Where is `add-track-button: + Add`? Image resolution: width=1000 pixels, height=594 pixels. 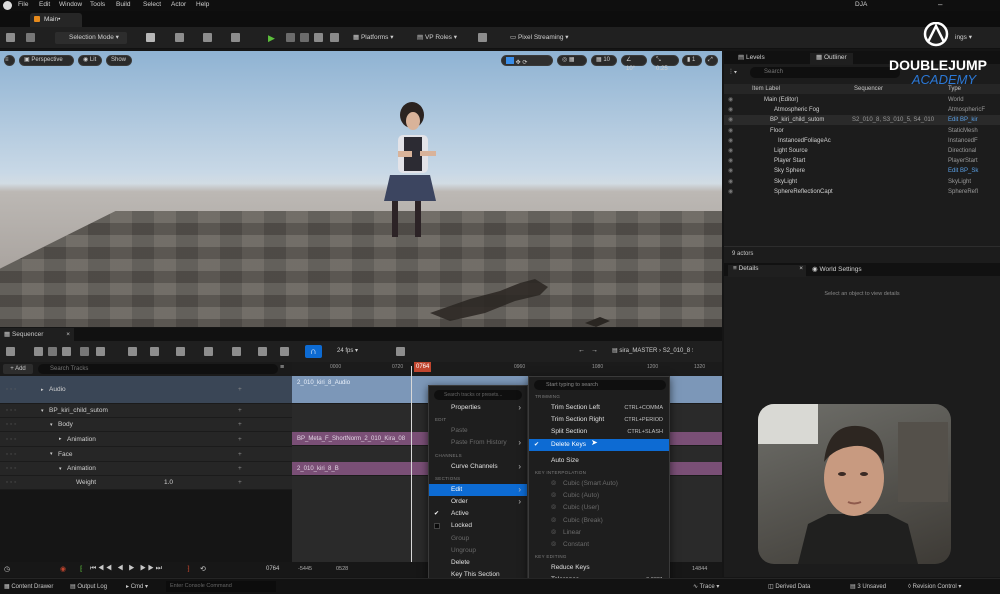
add-track-button: + Add is located at coordinates (18, 369).